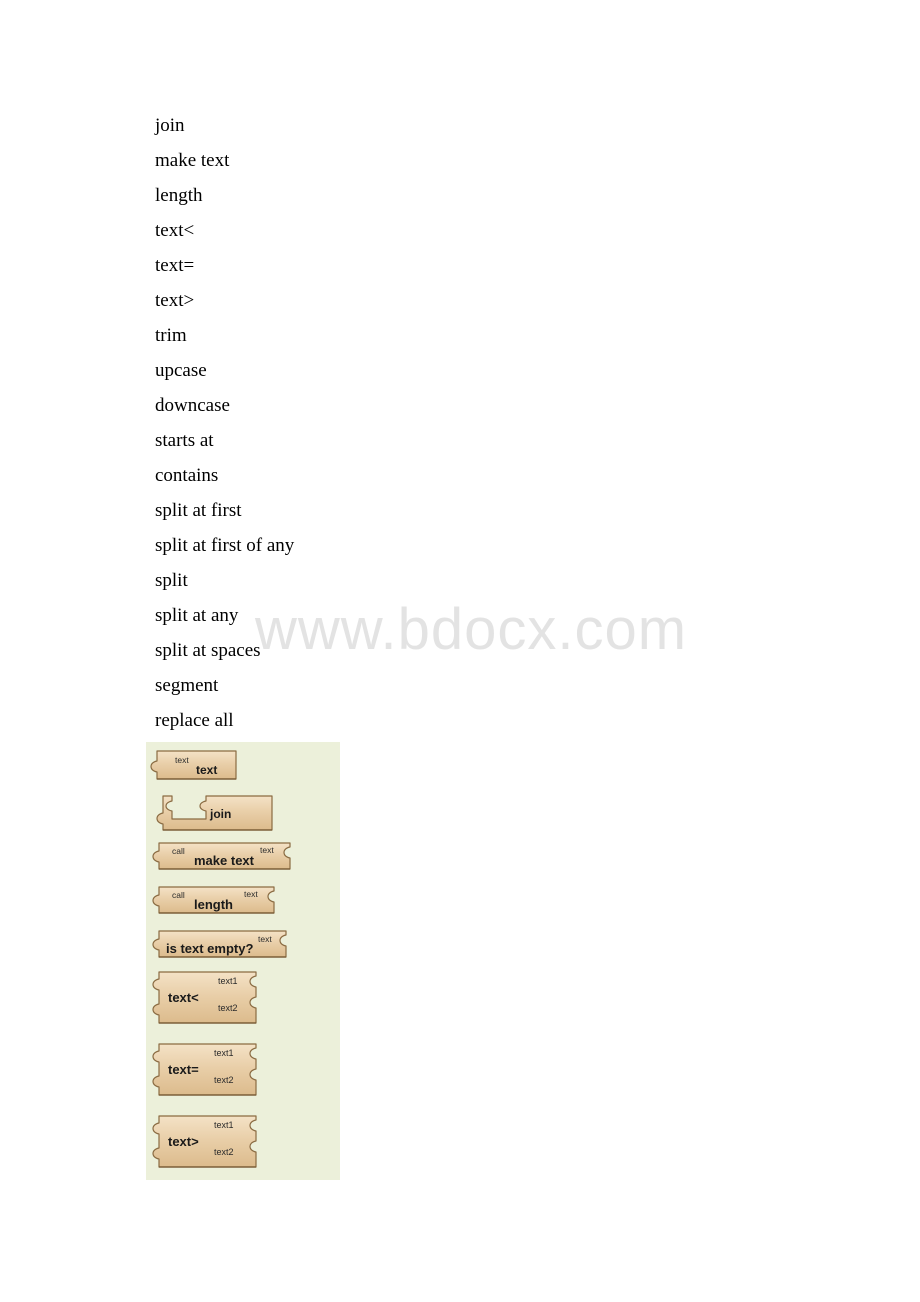  What do you see at coordinates (170, 125) in the screenshot?
I see `list-item: join` at bounding box center [170, 125].